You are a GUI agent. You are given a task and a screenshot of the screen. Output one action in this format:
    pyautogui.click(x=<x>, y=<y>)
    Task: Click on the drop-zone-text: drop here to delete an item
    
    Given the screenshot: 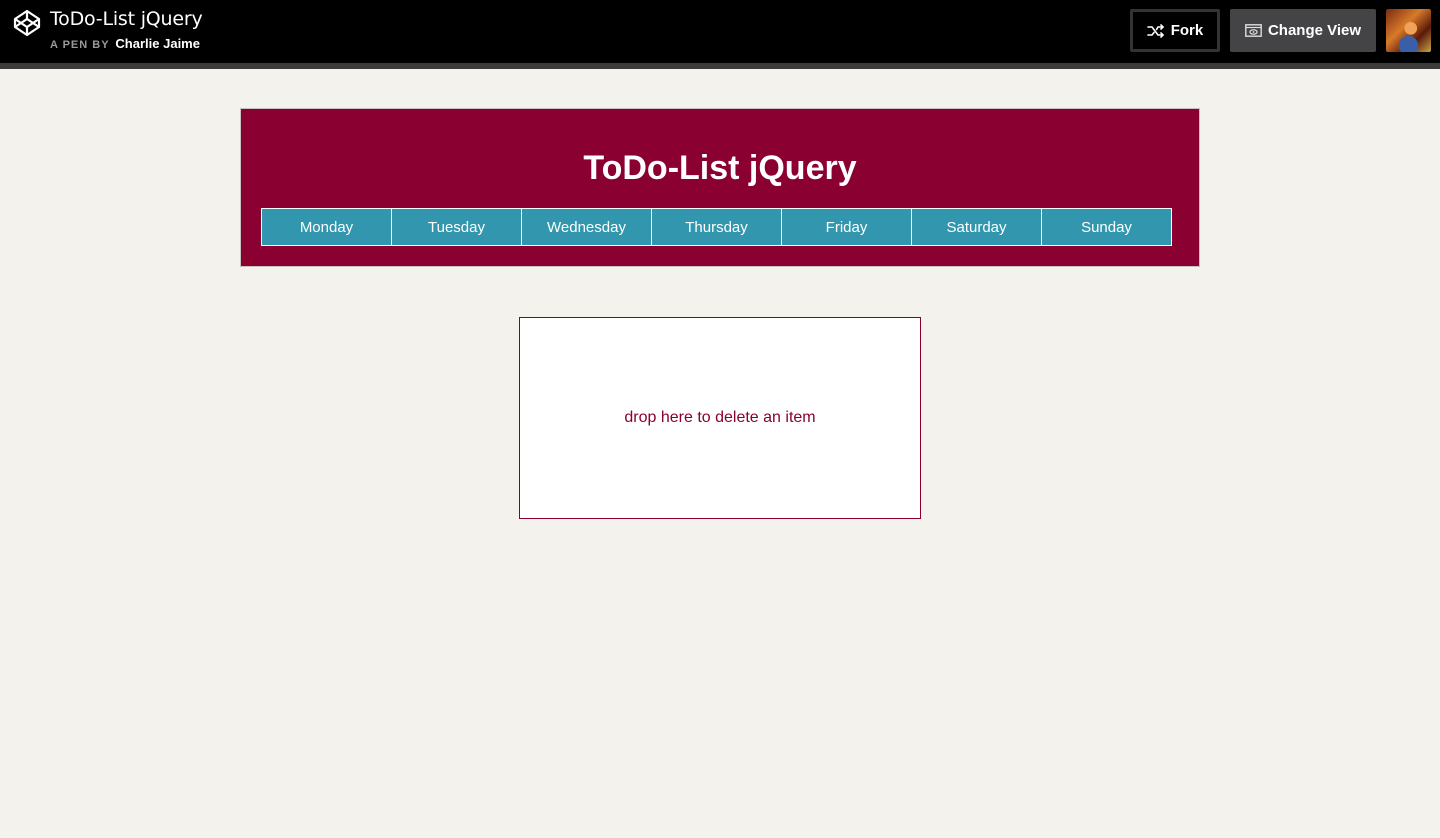 What is the action you would take?
    pyautogui.click(x=720, y=417)
    